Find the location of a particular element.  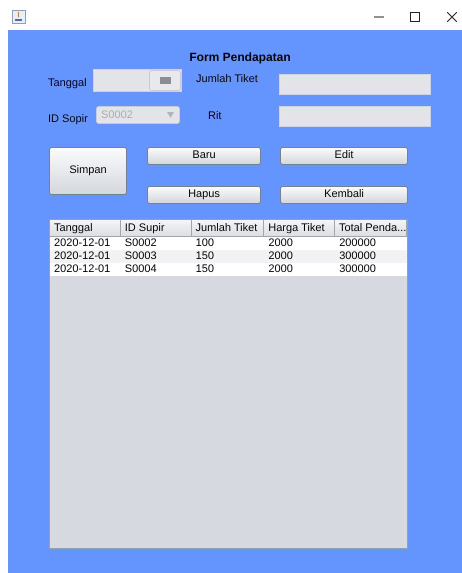

column-header: Tanggal is located at coordinates (85, 228).